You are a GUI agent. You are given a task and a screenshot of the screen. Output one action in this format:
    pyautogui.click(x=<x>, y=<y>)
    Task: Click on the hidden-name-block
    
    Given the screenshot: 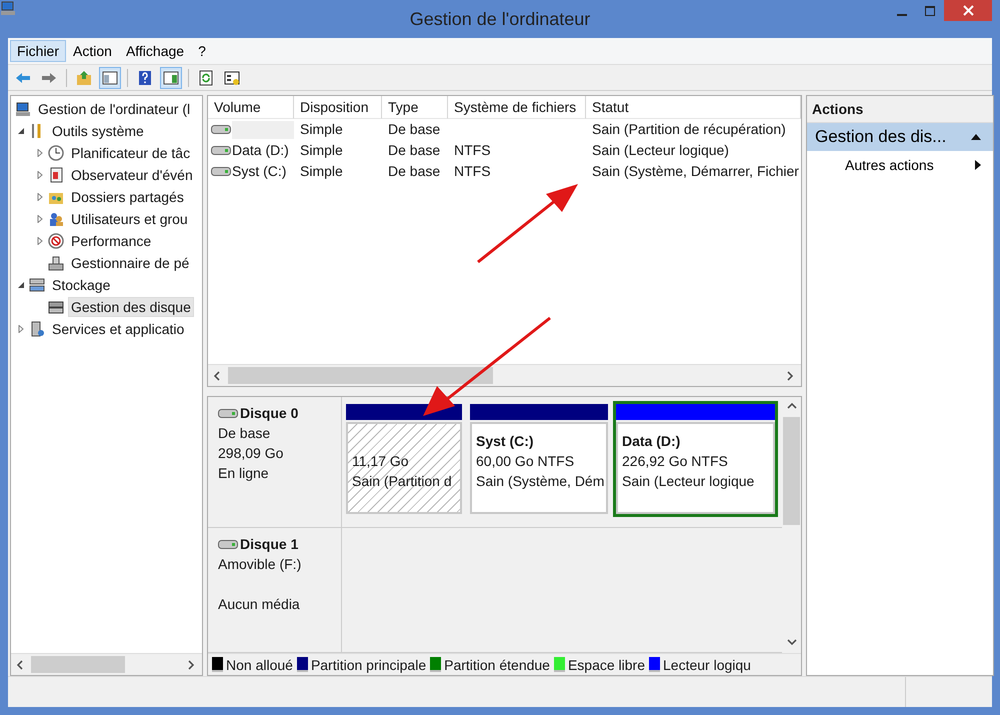 What is the action you would take?
    pyautogui.click(x=263, y=129)
    